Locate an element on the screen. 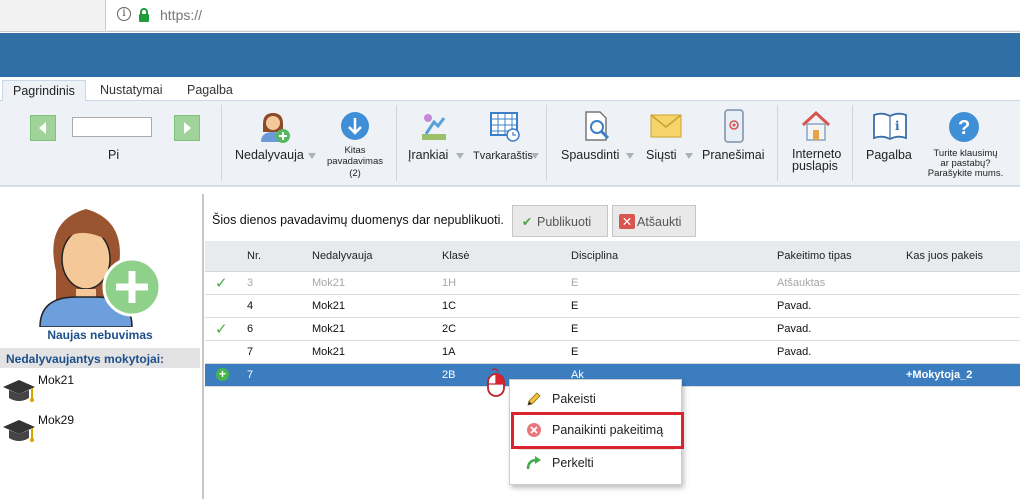 The width and height of the screenshot is (1020, 499). arrow-down-circle-icon is located at coordinates (355, 126).